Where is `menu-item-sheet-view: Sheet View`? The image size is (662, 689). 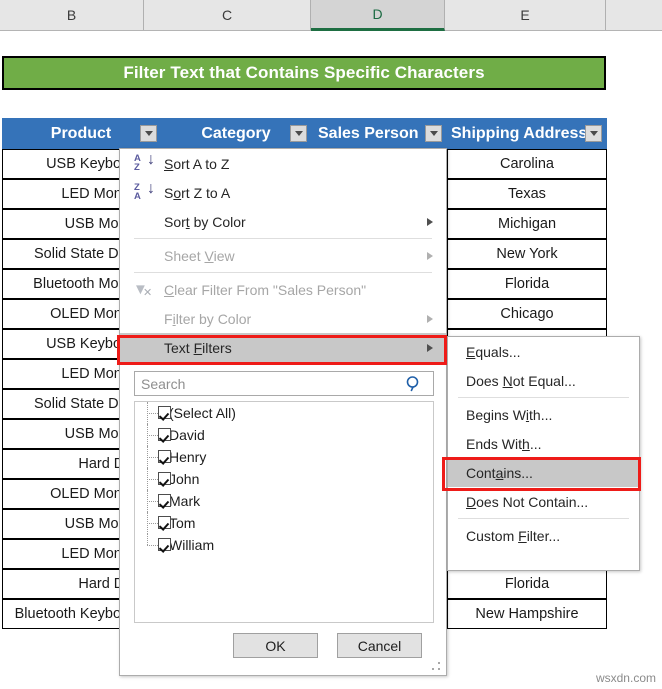
menu-item-sheet-view: Sheet View is located at coordinates (283, 255).